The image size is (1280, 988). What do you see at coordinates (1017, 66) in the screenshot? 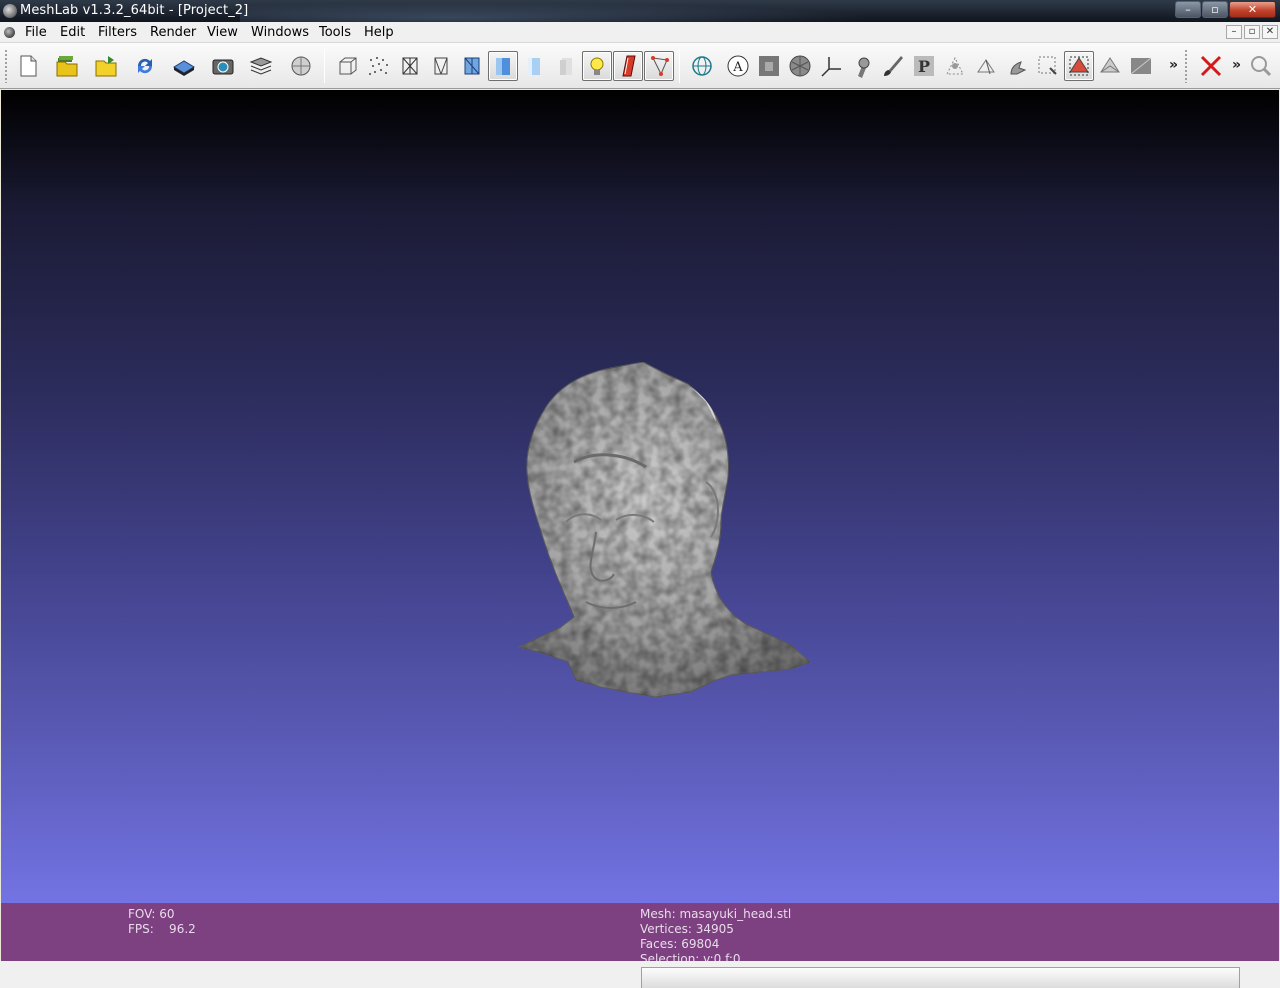
I see `cut-icon` at bounding box center [1017, 66].